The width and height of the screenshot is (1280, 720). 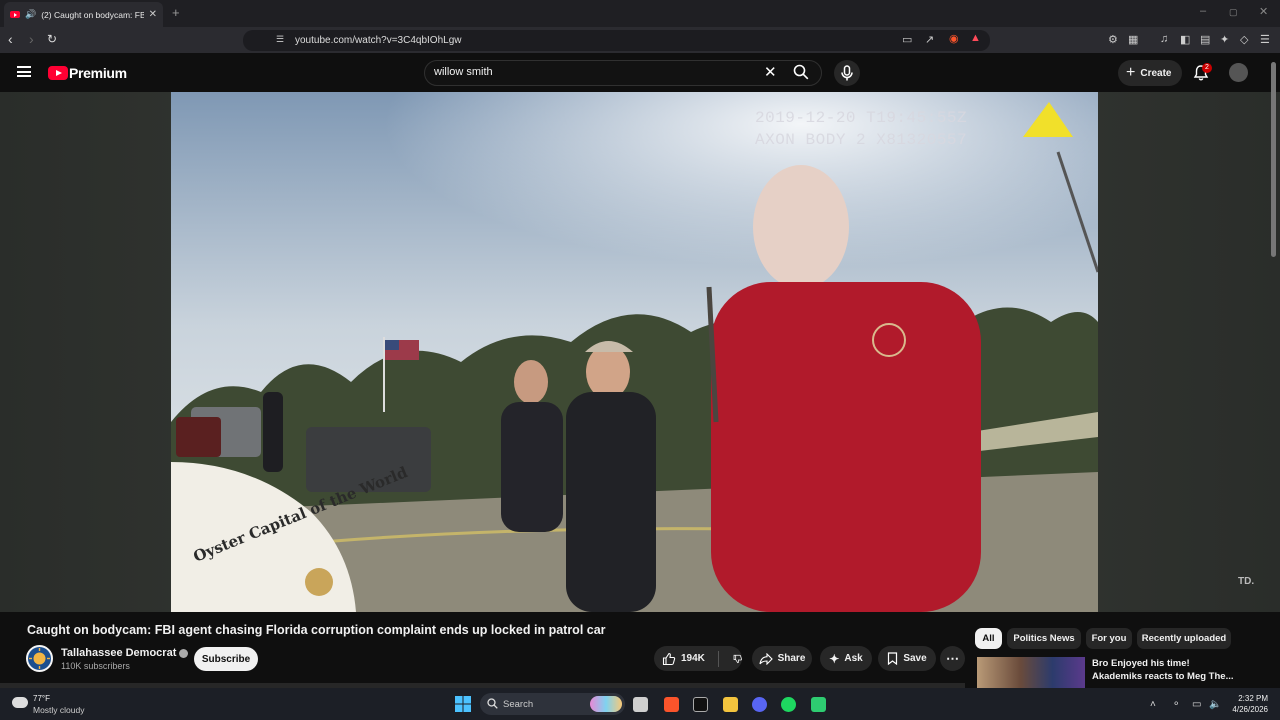 What do you see at coordinates (1263, 11) in the screenshot?
I see `close-window-icon: ✕` at bounding box center [1263, 11].